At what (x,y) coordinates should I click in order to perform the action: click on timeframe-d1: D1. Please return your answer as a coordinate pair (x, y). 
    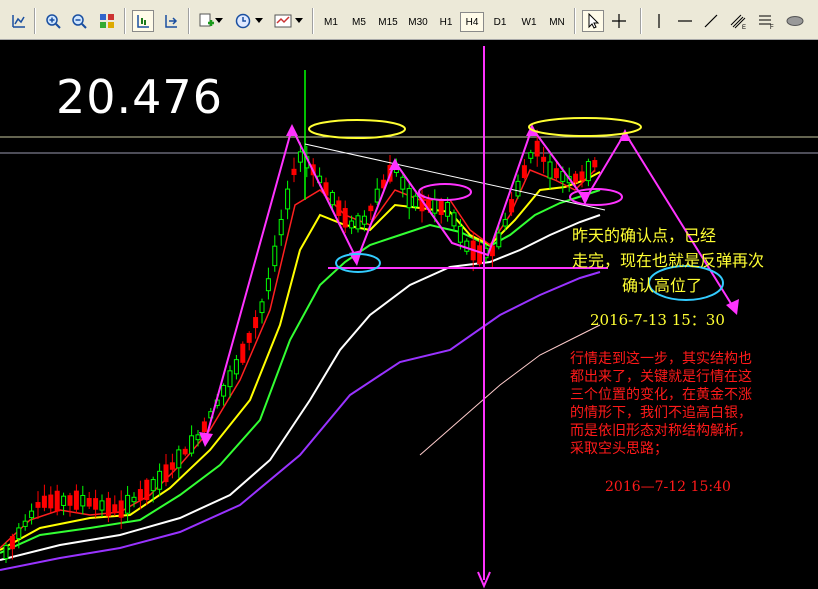
    Looking at the image, I should click on (500, 22).